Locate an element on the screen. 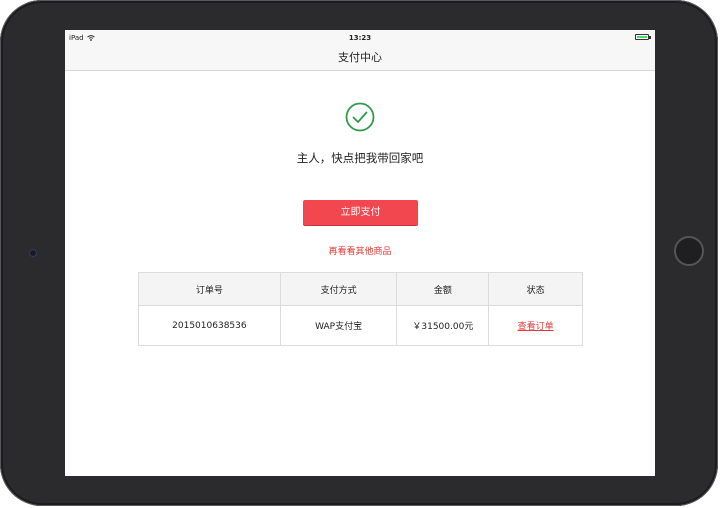 This screenshot has width=720, height=508. home-button is located at coordinates (689, 251).